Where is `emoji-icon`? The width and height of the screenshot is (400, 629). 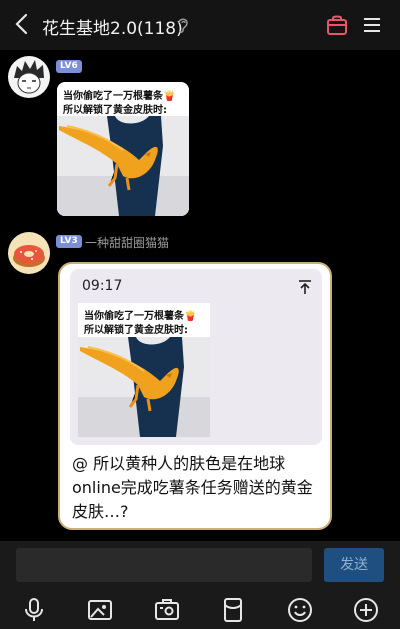 emoji-icon is located at coordinates (300, 610).